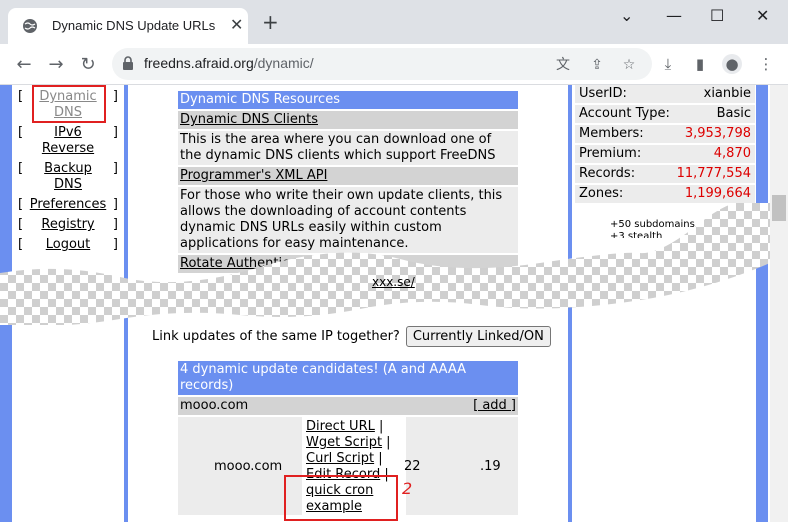  I want to click on xml-api-link: Programmer's XML API, so click(348, 176).